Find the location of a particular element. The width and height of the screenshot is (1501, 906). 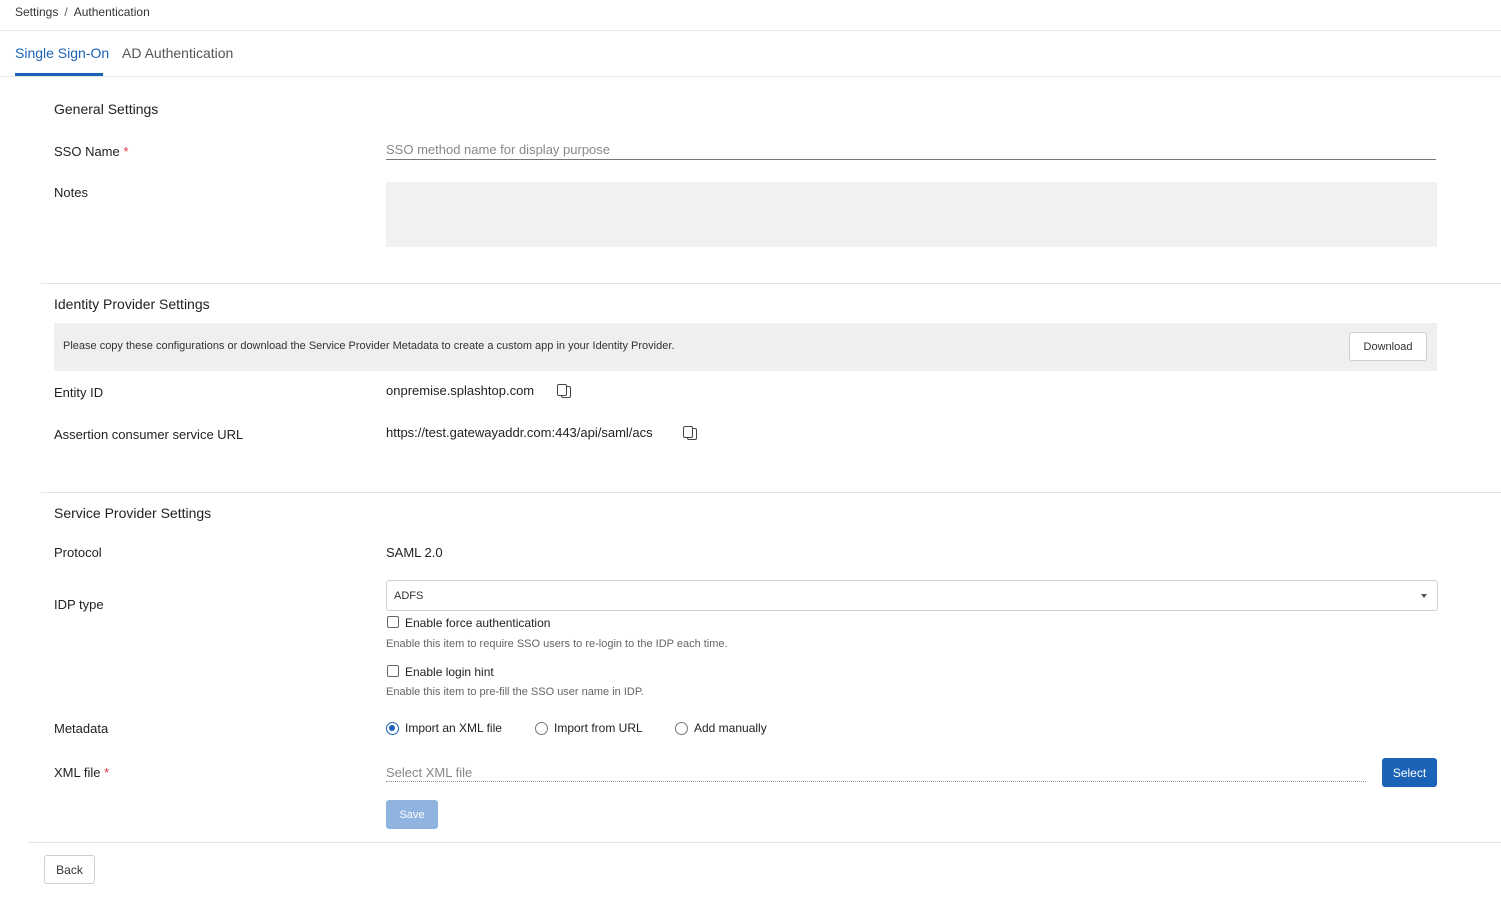

notes-textarea is located at coordinates (911, 214).